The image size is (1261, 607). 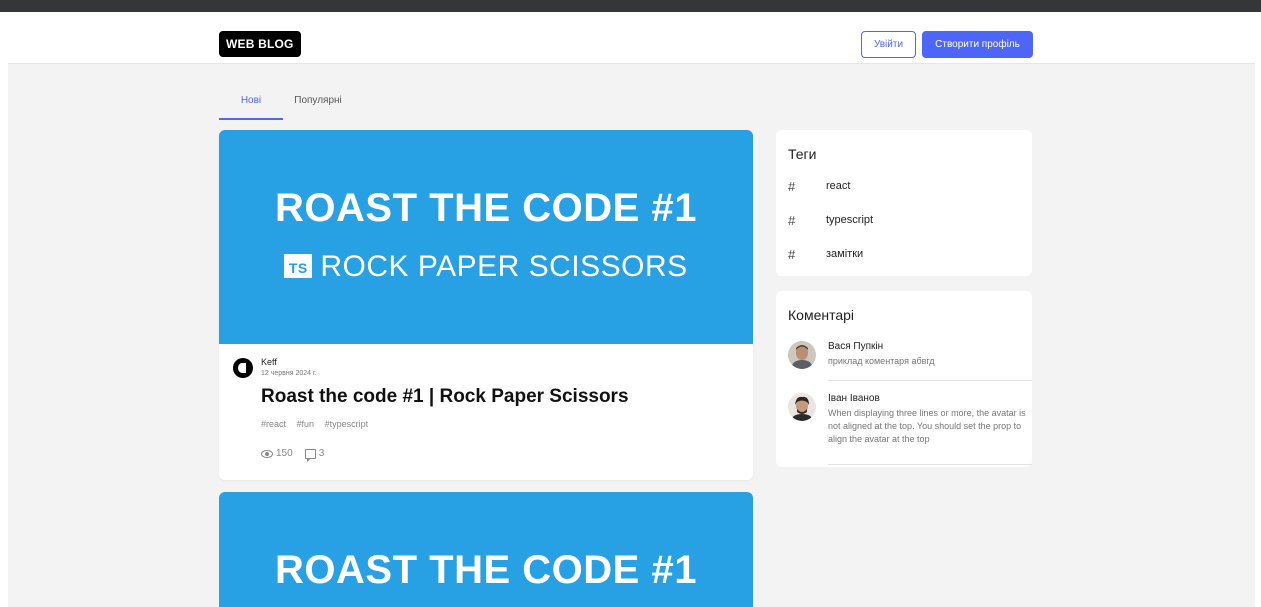 I want to click on window-frame-left, so click(x=4, y=309).